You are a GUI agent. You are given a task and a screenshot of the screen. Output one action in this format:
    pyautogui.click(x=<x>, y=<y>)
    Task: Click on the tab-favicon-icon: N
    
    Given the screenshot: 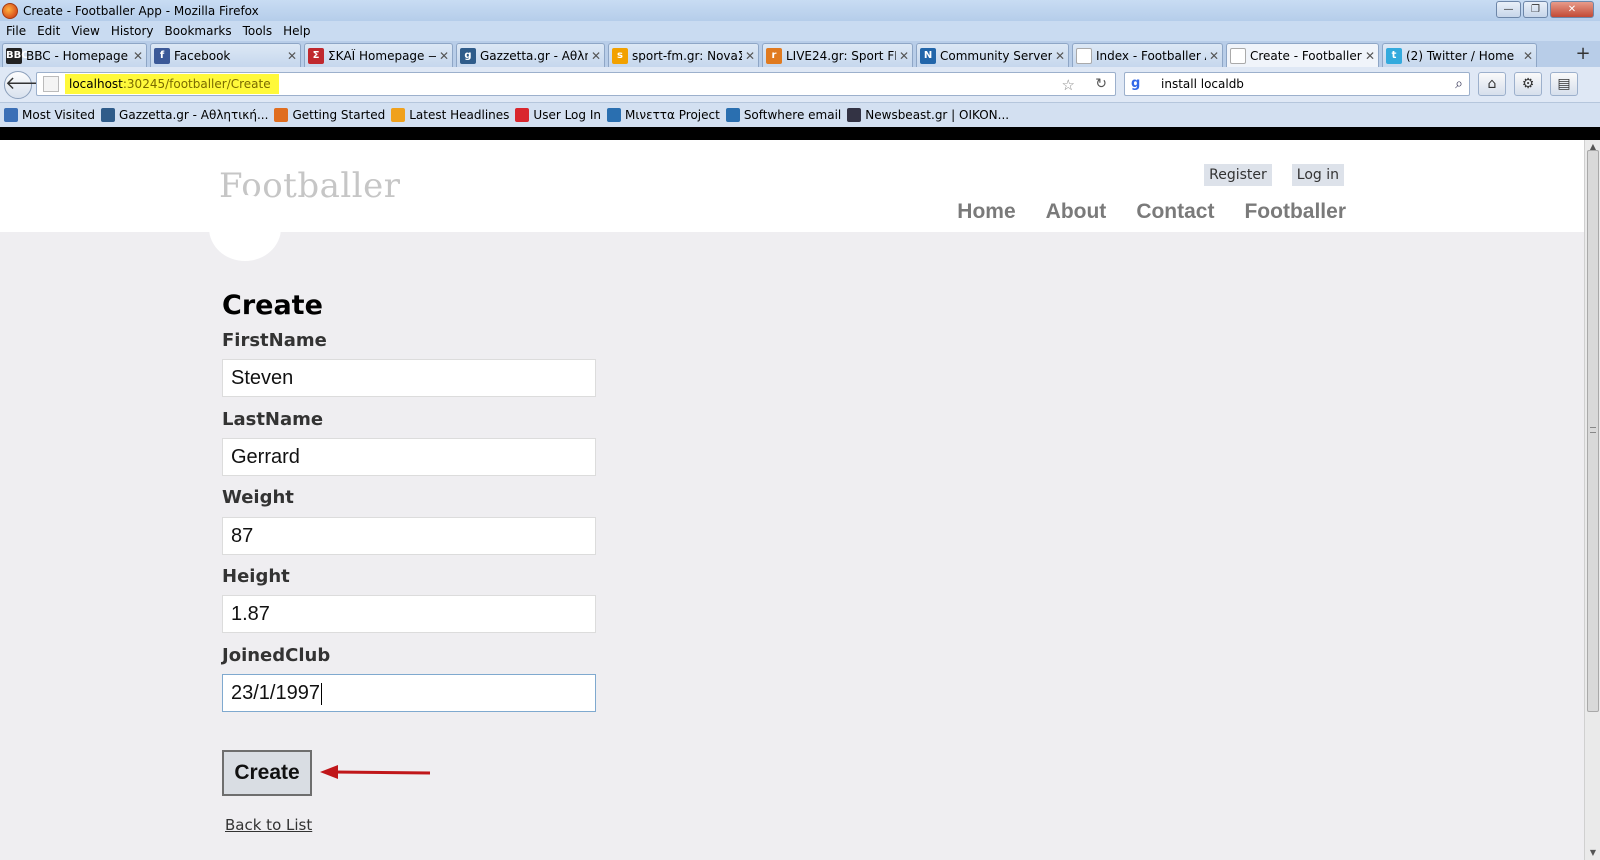 What is the action you would take?
    pyautogui.click(x=928, y=55)
    